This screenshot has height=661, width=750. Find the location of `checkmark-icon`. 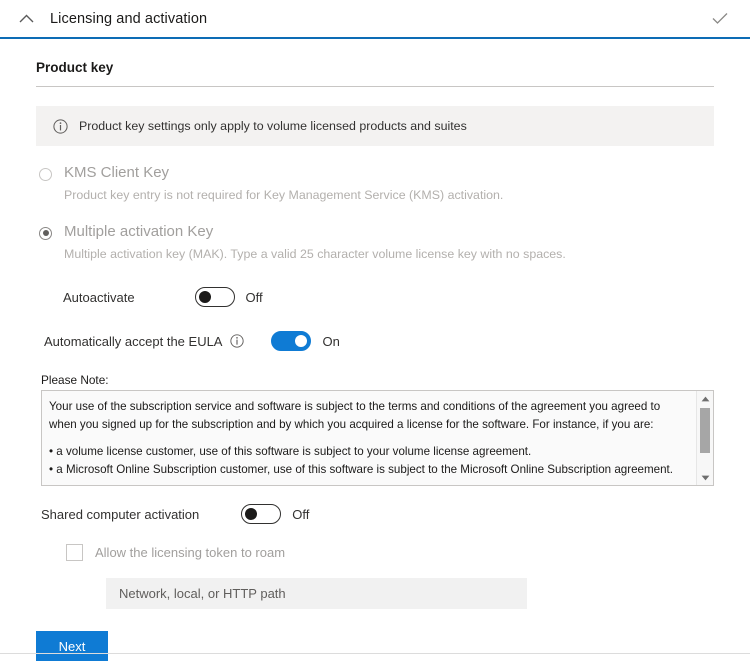

checkmark-icon is located at coordinates (720, 18).